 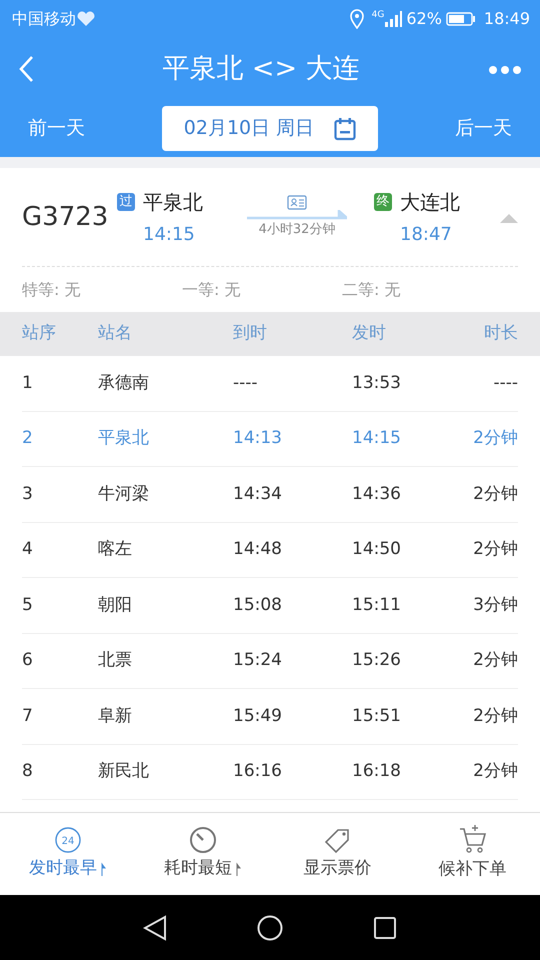 What do you see at coordinates (297, 202) in the screenshot?
I see `ticket-id-icon` at bounding box center [297, 202].